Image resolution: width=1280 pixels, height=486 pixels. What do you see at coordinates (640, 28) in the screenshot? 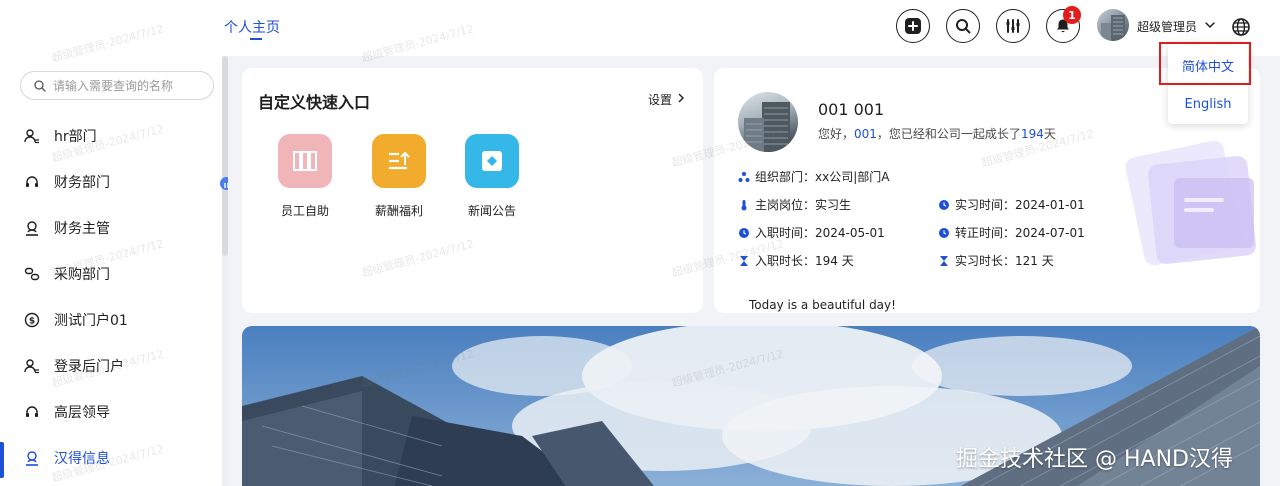
I see `top-header: 个人主页 1 超级管理员` at bounding box center [640, 28].